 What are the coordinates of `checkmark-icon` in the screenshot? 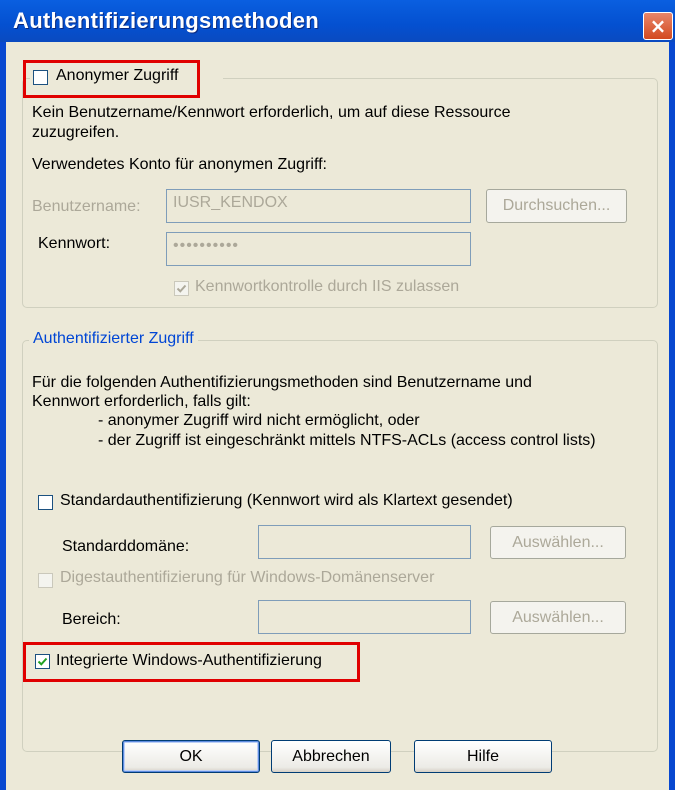 It's located at (181, 288).